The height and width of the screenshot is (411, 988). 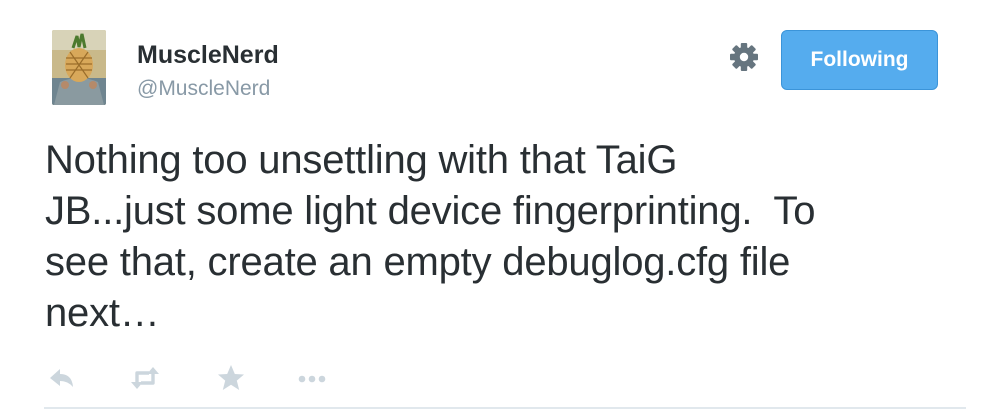 I want to click on divider, so click(x=505, y=408).